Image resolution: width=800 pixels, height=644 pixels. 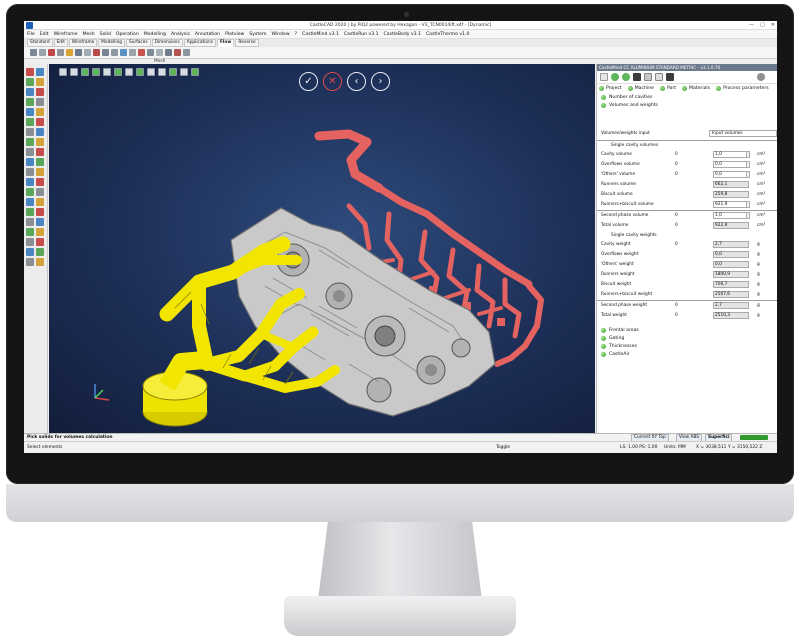 What do you see at coordinates (226, 43) in the screenshot?
I see `ribbon-tab-flow: Flow` at bounding box center [226, 43].